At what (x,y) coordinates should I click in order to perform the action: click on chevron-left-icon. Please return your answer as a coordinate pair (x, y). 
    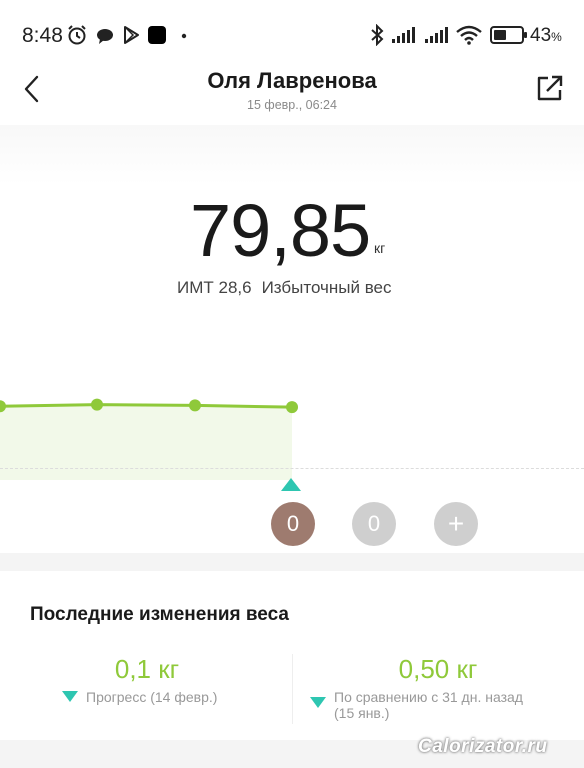
    Looking at the image, I should click on (31, 89).